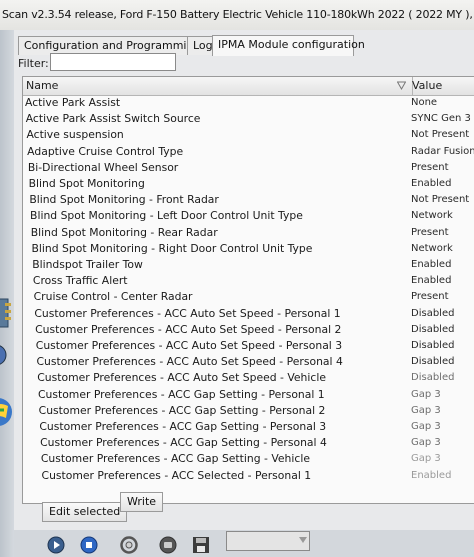 The width and height of the screenshot is (474, 557). I want to click on support-icon, so click(129, 545).